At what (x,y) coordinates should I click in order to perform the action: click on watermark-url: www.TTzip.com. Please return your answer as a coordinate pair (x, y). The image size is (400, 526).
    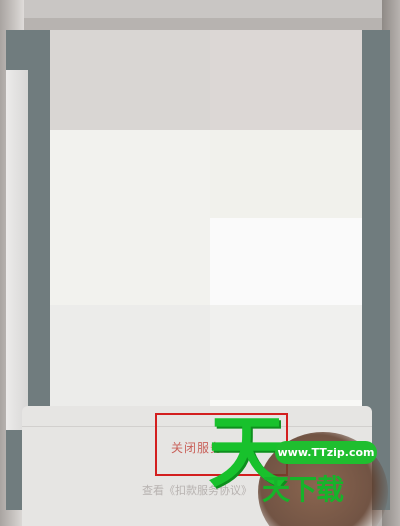
    Looking at the image, I should click on (326, 452).